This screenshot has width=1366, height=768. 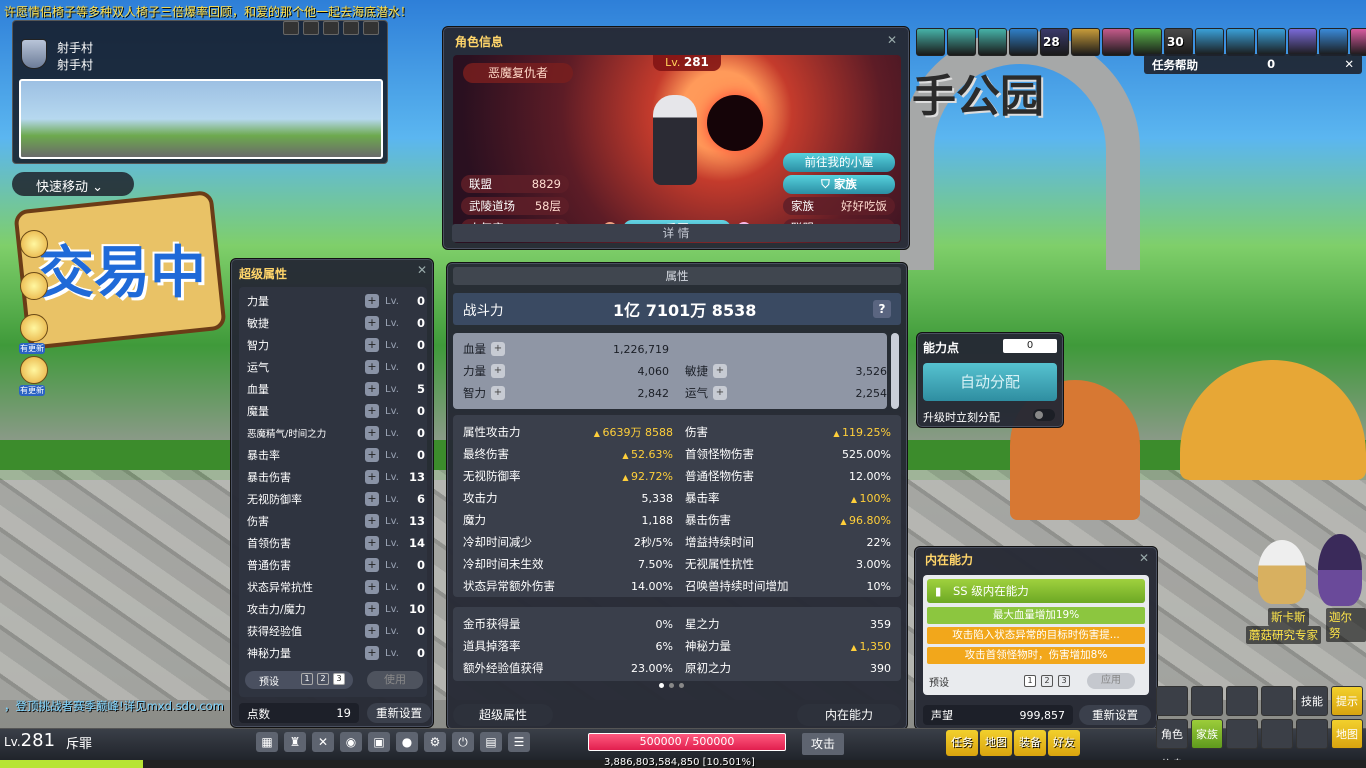 I want to click on super-stats-button: 超级属性, so click(x=503, y=715).